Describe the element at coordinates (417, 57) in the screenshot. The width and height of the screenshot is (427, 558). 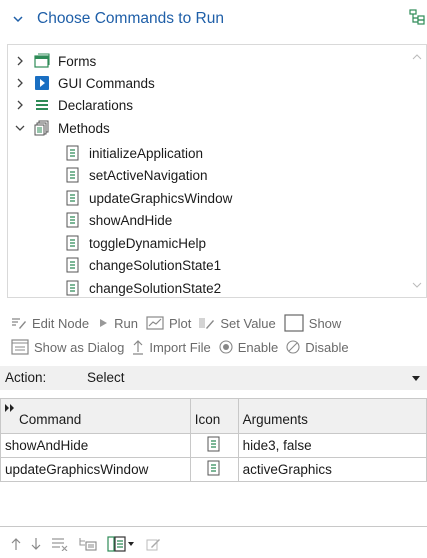
I see `scroll-up-icon` at that location.